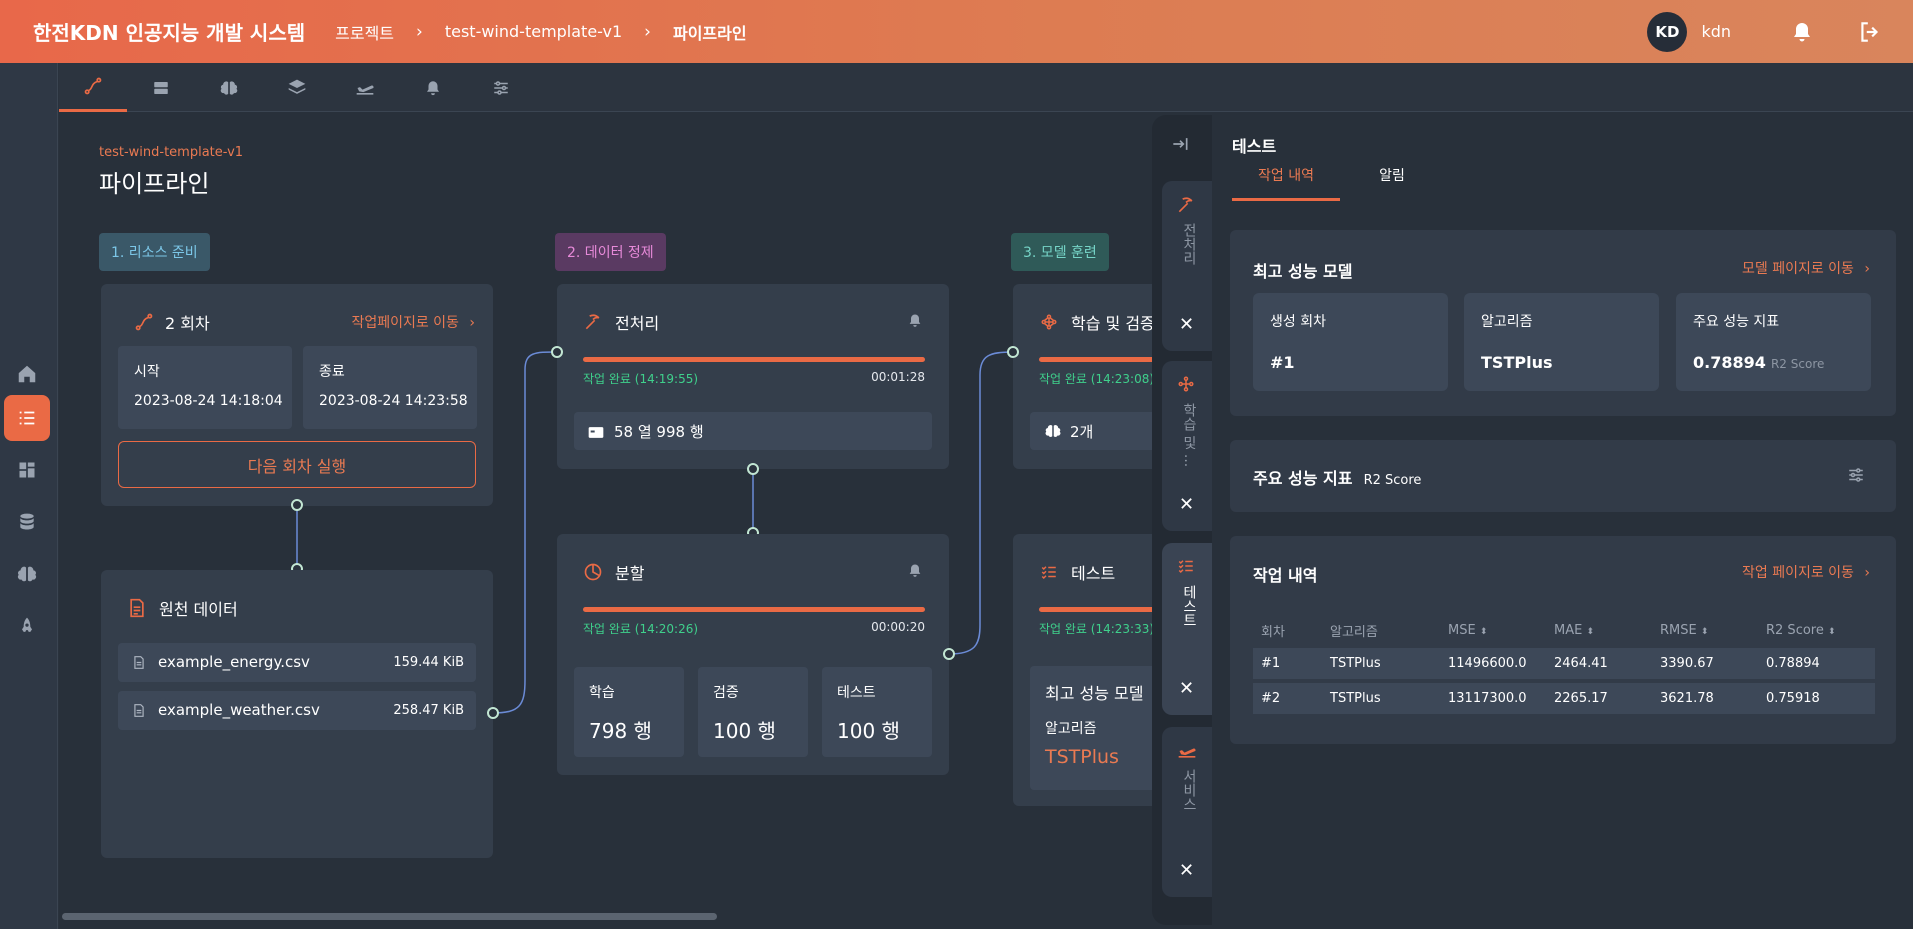 The height and width of the screenshot is (929, 1913). Describe the element at coordinates (1254, 146) in the screenshot. I see `panel-title: 테스트` at that location.